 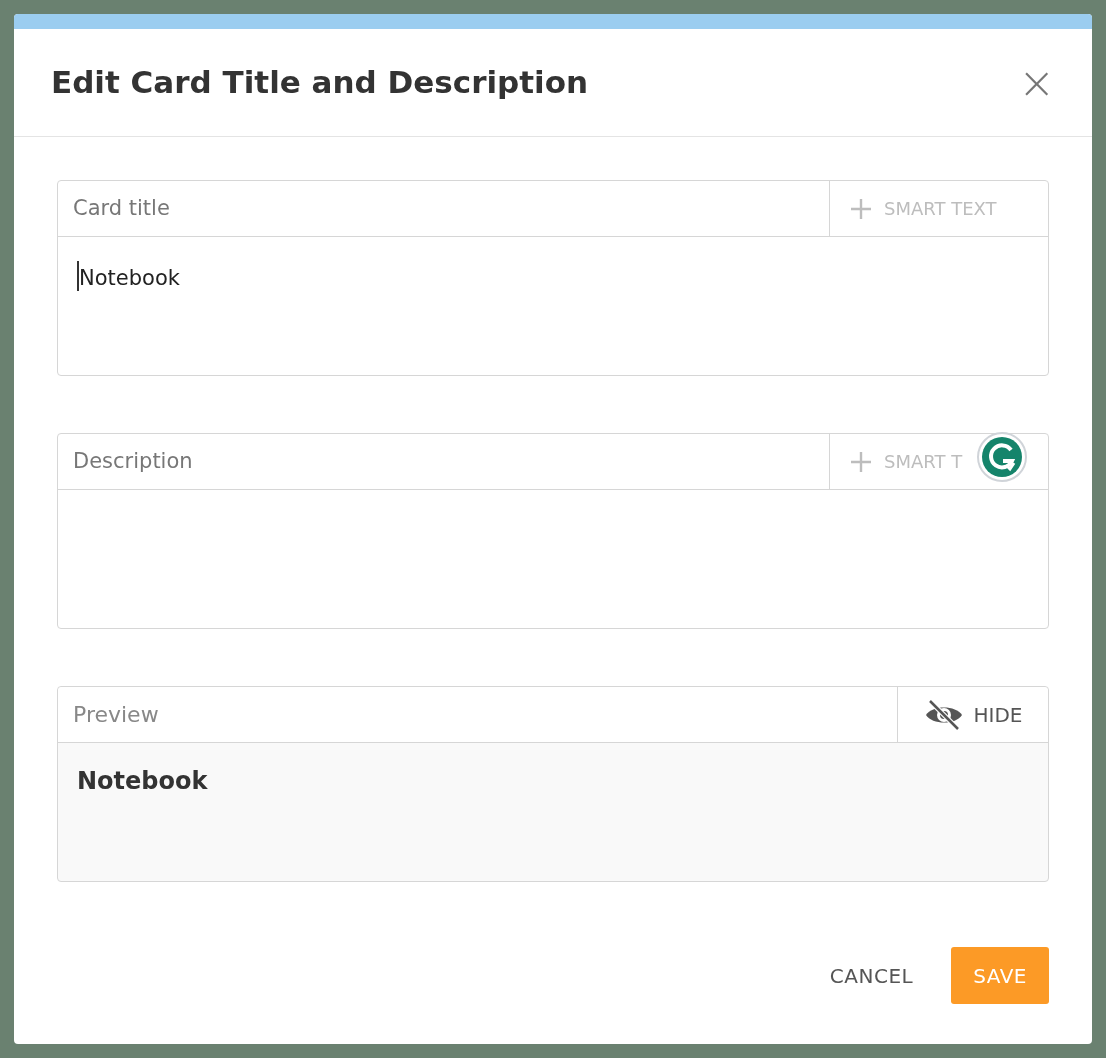 I want to click on grammar-checker-icon, so click(x=1002, y=457).